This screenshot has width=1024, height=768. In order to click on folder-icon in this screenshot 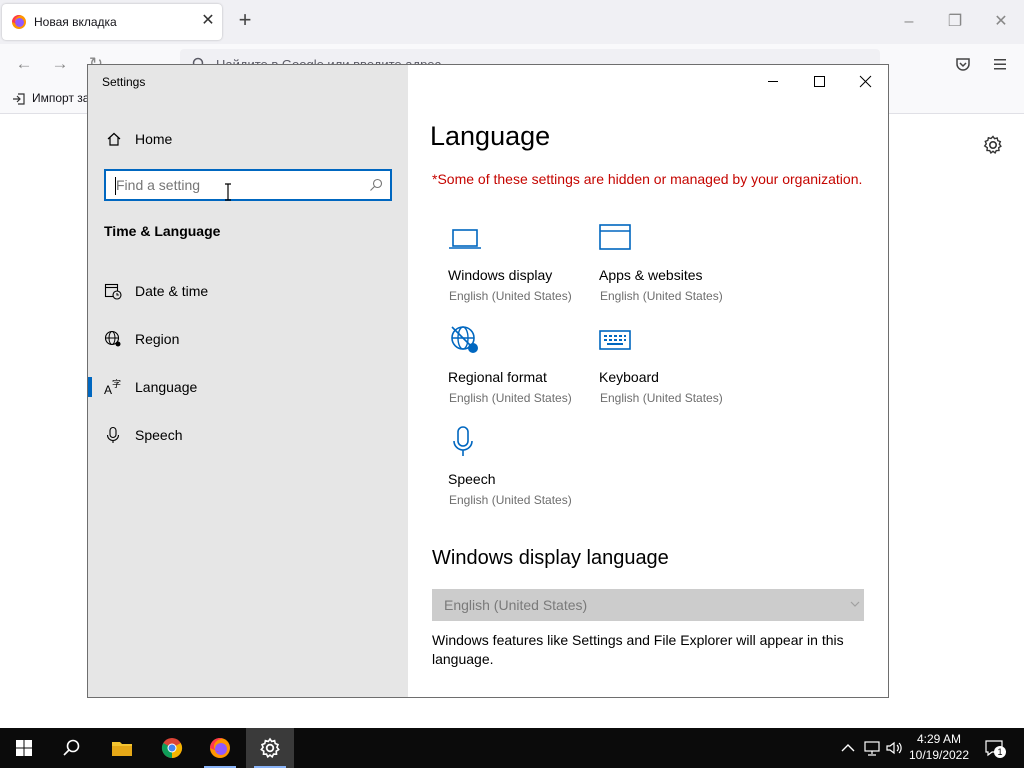, I will do `click(122, 749)`.